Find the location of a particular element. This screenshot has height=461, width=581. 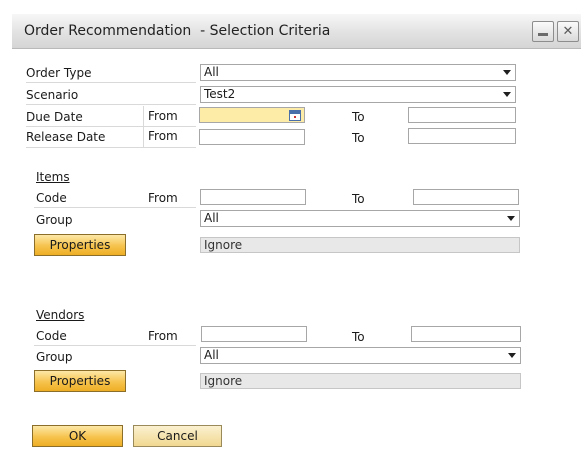

release-date-from-label: From is located at coordinates (163, 136).